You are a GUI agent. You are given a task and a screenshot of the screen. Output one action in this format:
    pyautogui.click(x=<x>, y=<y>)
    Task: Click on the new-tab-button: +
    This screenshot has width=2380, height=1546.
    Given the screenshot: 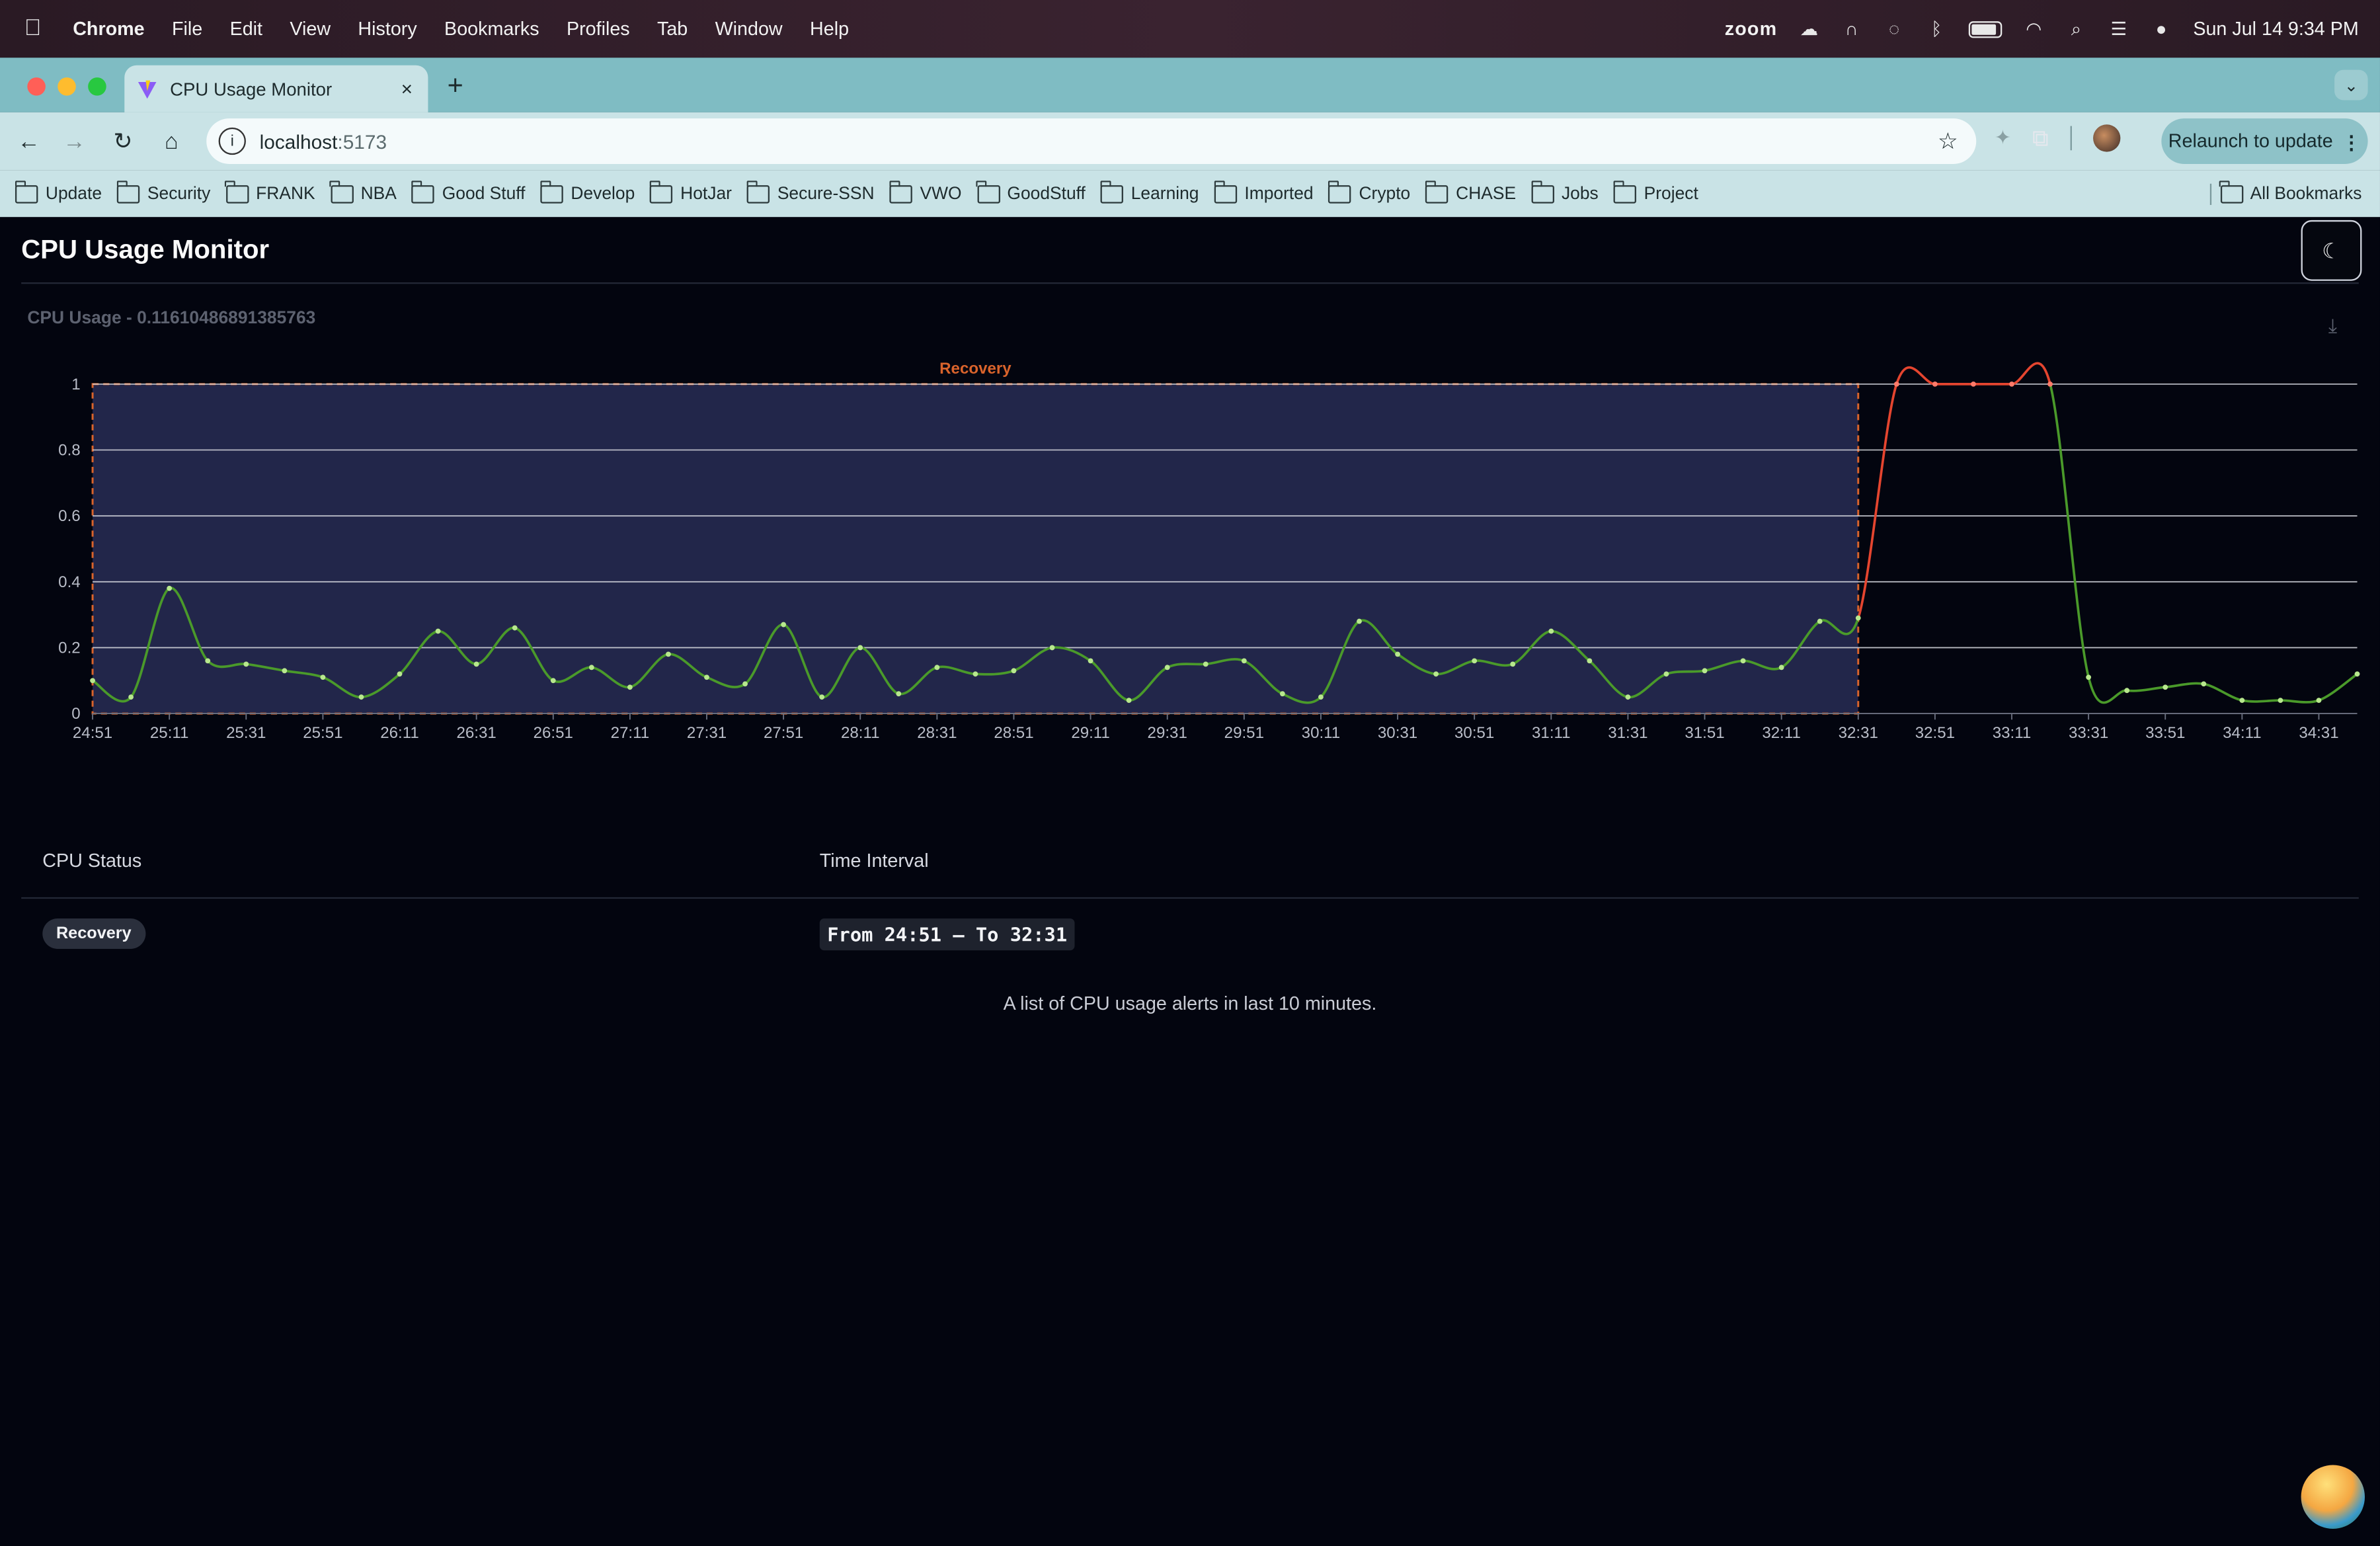 What is the action you would take?
    pyautogui.click(x=455, y=86)
    